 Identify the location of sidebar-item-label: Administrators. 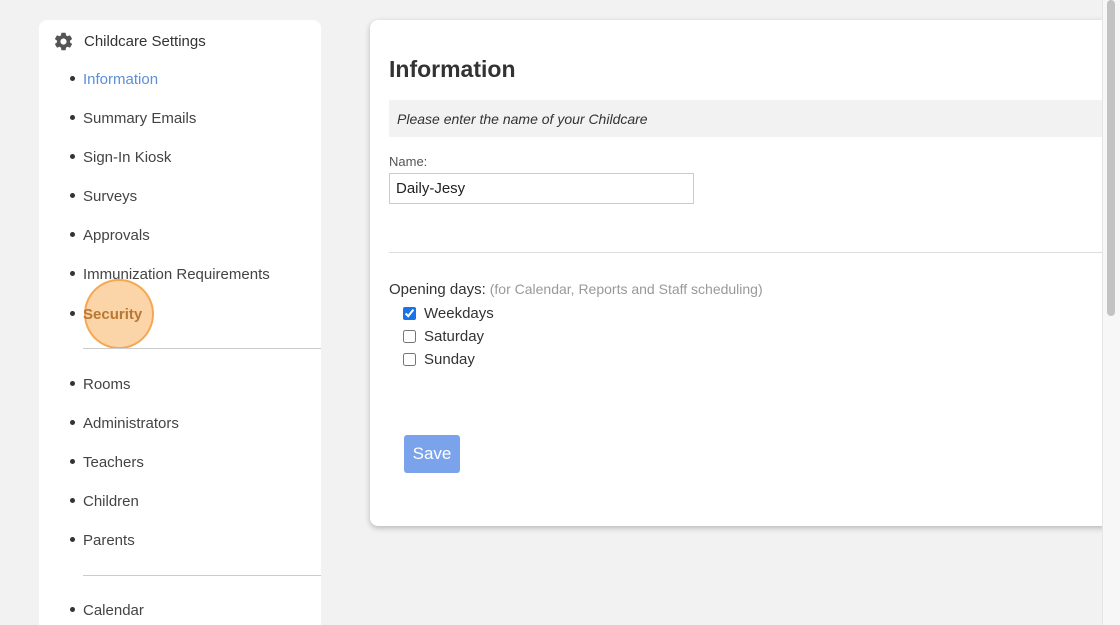
(131, 423).